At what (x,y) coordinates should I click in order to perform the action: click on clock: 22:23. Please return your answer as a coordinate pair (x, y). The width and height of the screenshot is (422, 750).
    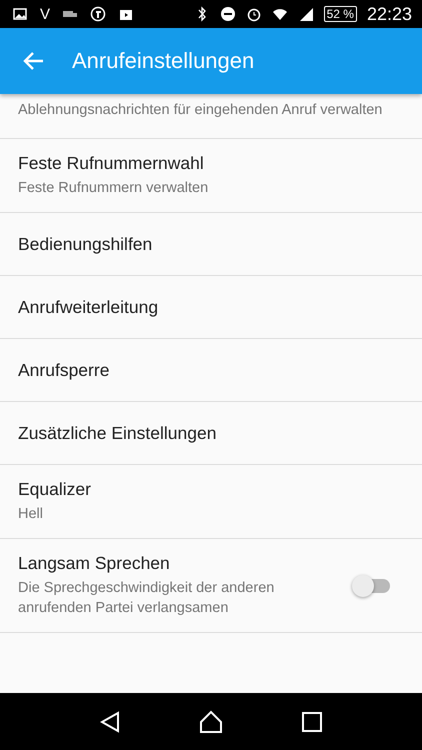
    Looking at the image, I should click on (389, 14).